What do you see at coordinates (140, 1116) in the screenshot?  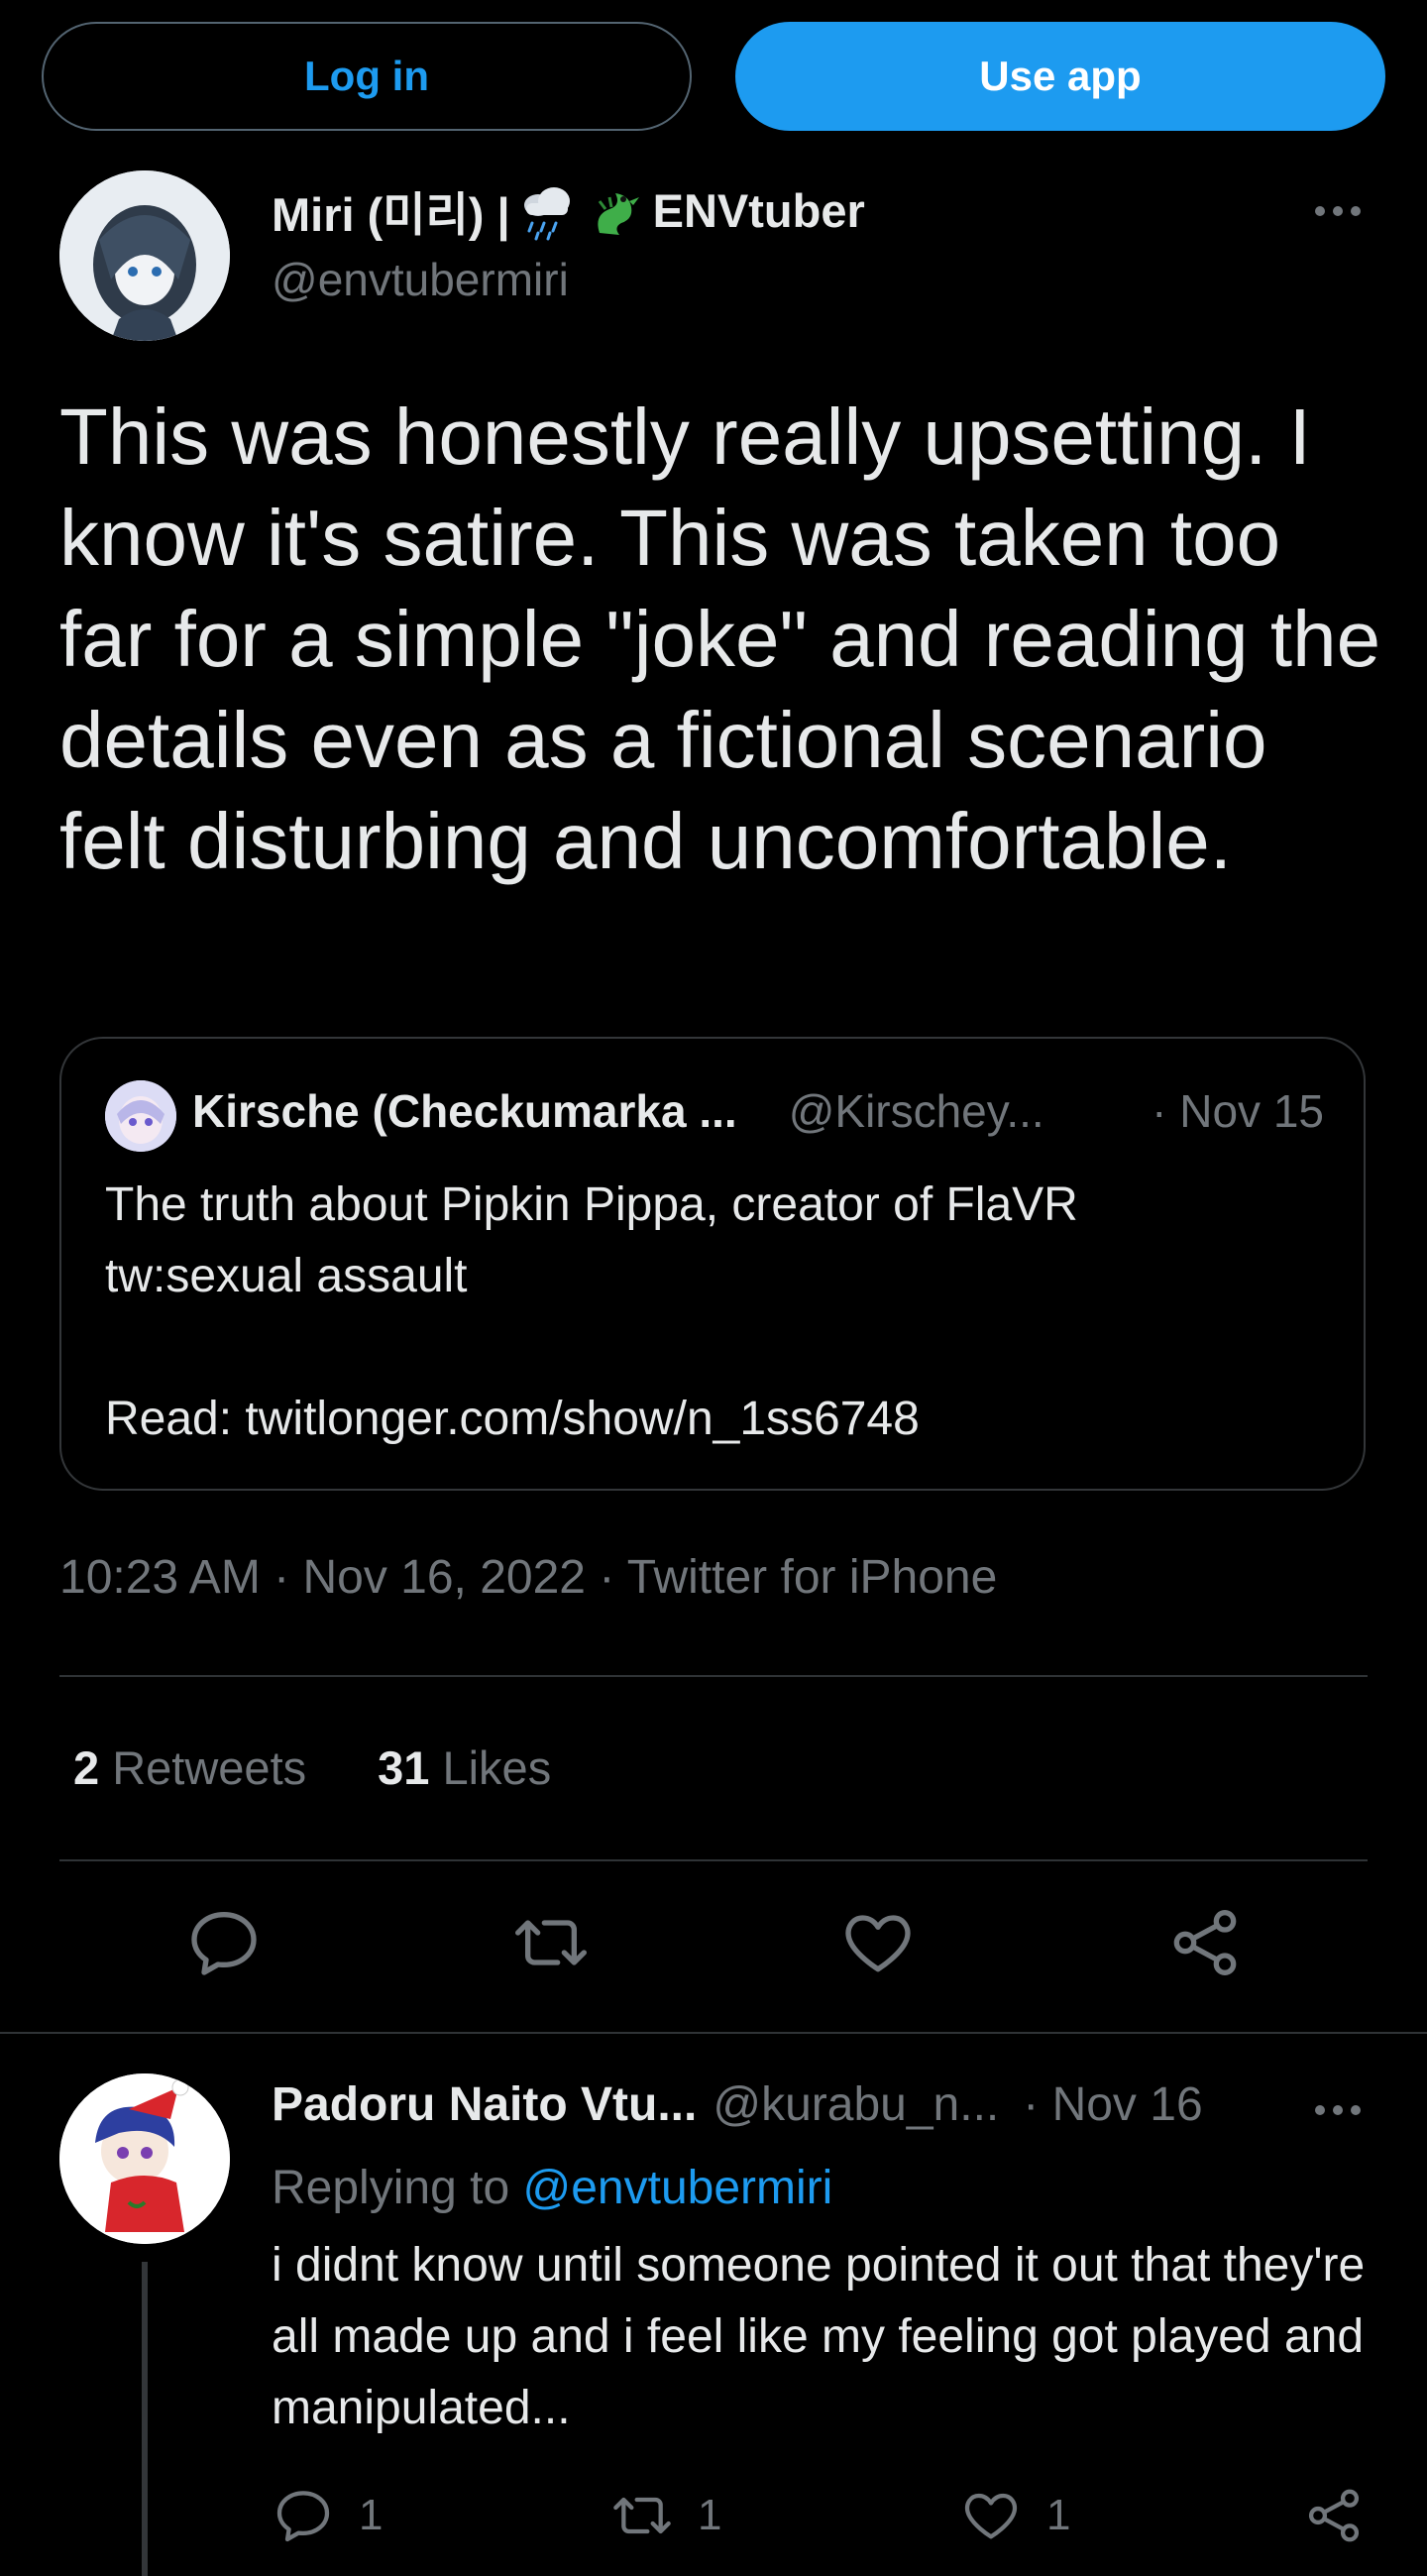 I see `quoted-author-avatar` at bounding box center [140, 1116].